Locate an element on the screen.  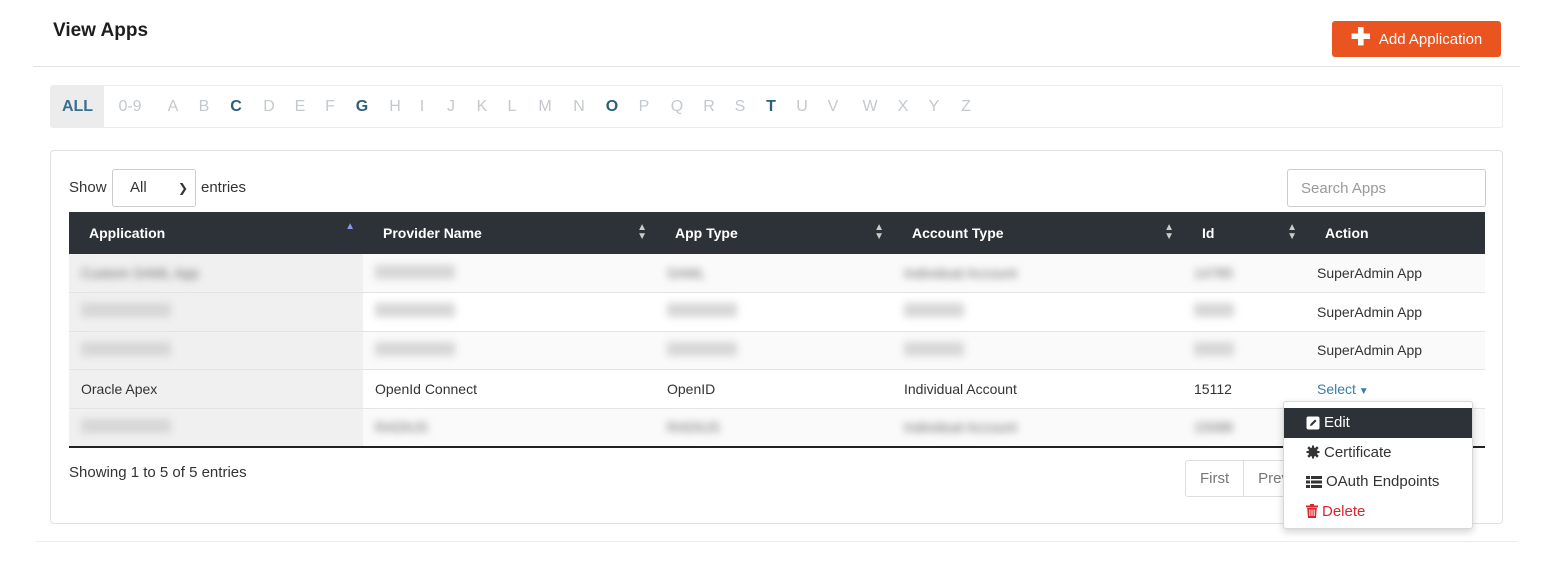
table-cell: SAML is located at coordinates (773, 273).